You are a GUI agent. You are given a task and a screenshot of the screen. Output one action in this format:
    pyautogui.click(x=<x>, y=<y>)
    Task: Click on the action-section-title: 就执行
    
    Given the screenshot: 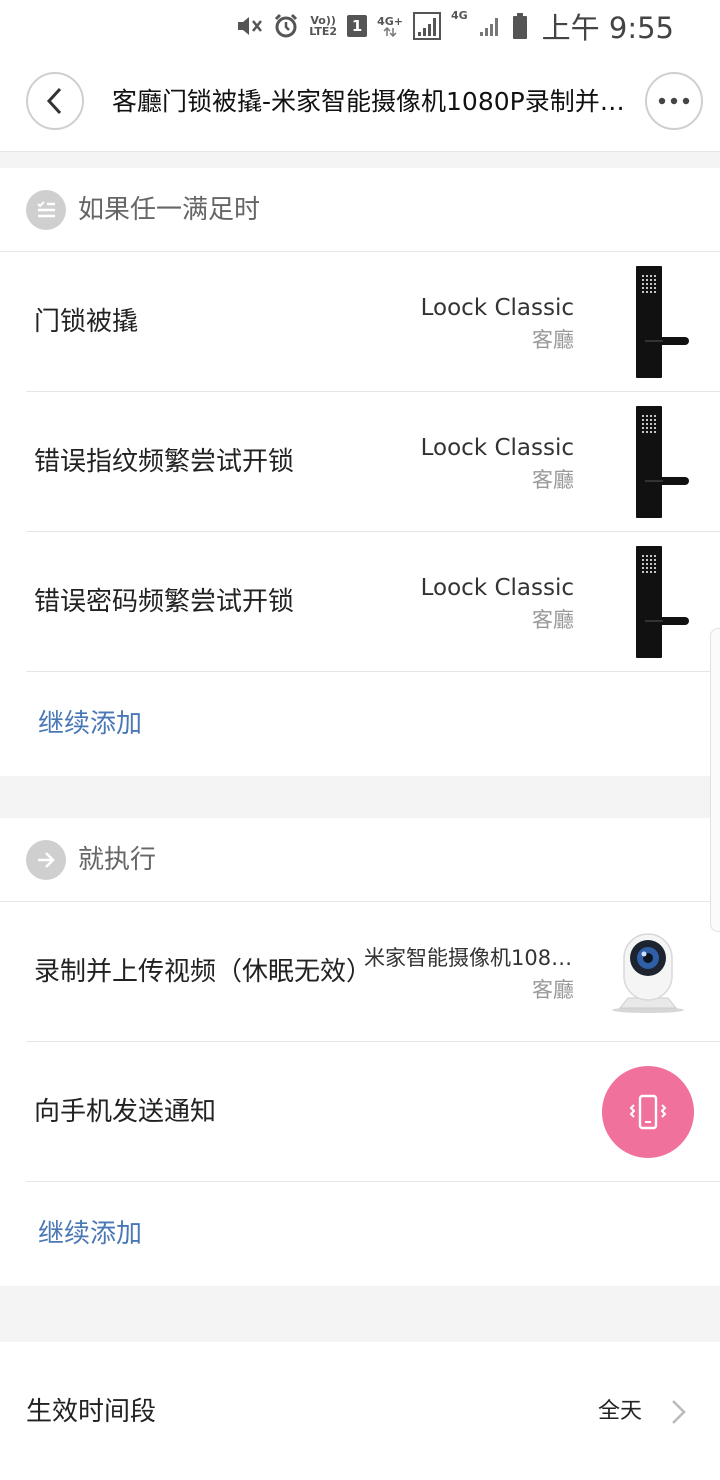 What is the action you would take?
    pyautogui.click(x=117, y=860)
    